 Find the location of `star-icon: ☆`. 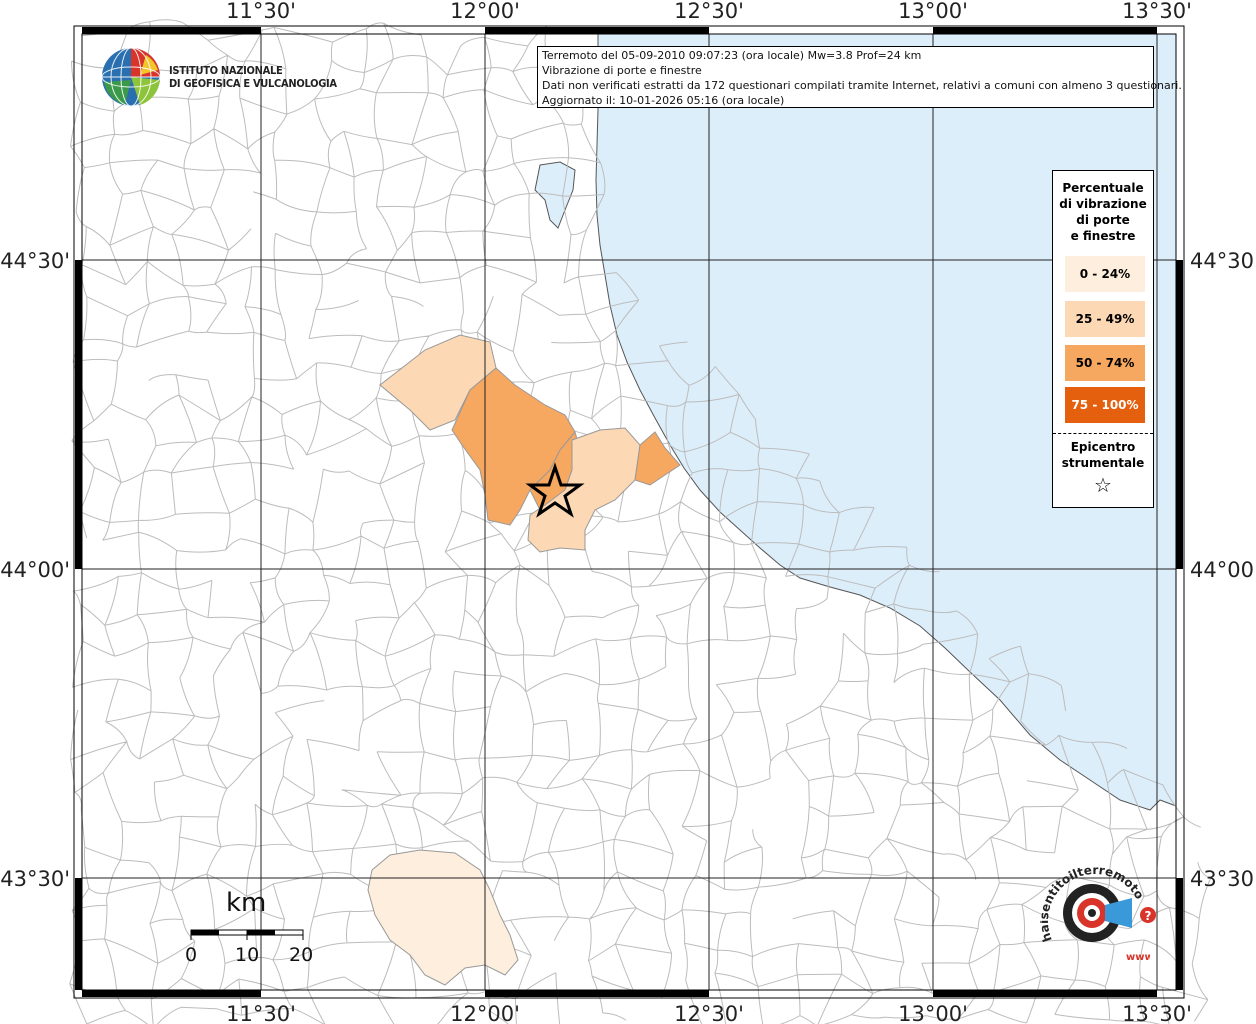

star-icon: ☆ is located at coordinates (1103, 485).